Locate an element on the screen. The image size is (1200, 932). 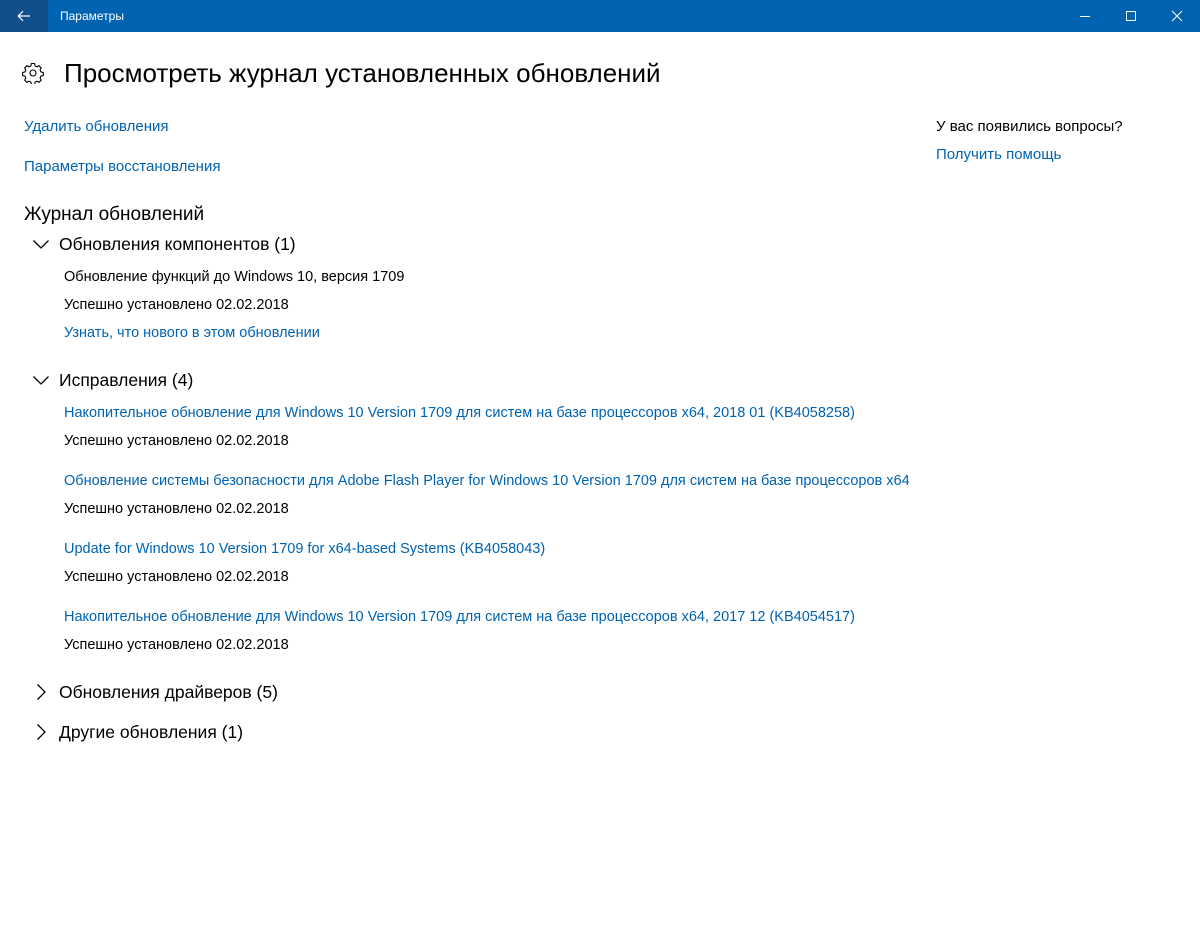
recovery-options-link: Параметры восстановления is located at coordinates (122, 167).